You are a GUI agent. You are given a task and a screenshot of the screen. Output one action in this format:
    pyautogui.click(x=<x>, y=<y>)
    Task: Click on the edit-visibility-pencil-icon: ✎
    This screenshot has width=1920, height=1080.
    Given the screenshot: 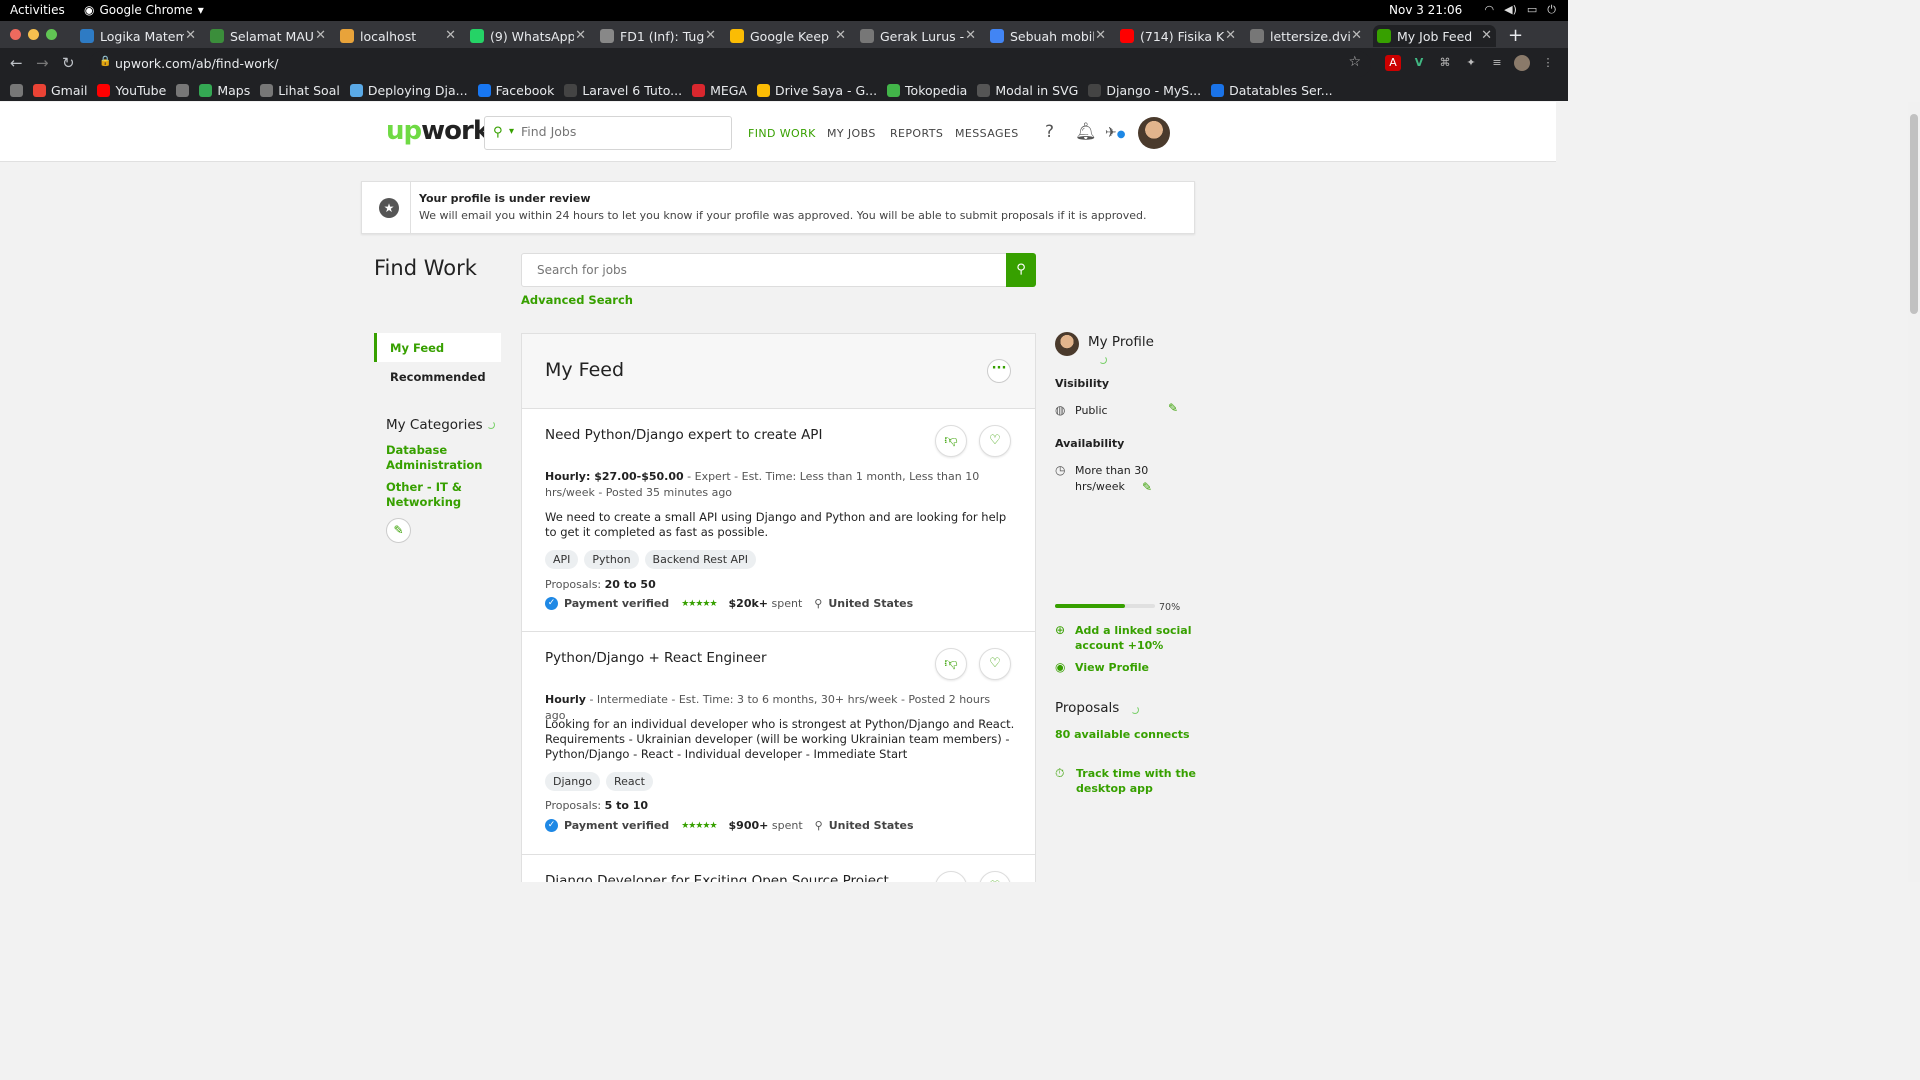 What is the action you would take?
    pyautogui.click(x=1173, y=408)
    